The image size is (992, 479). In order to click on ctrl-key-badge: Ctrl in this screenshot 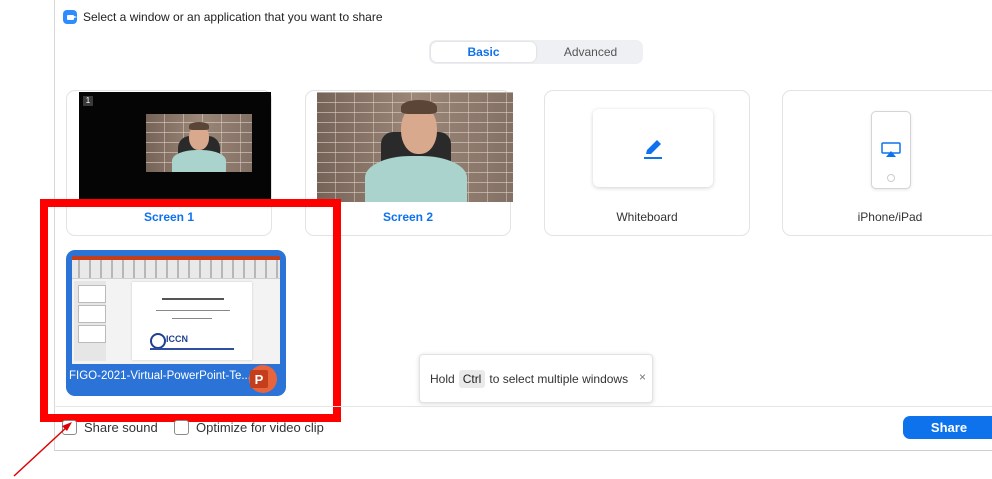, I will do `click(472, 378)`.